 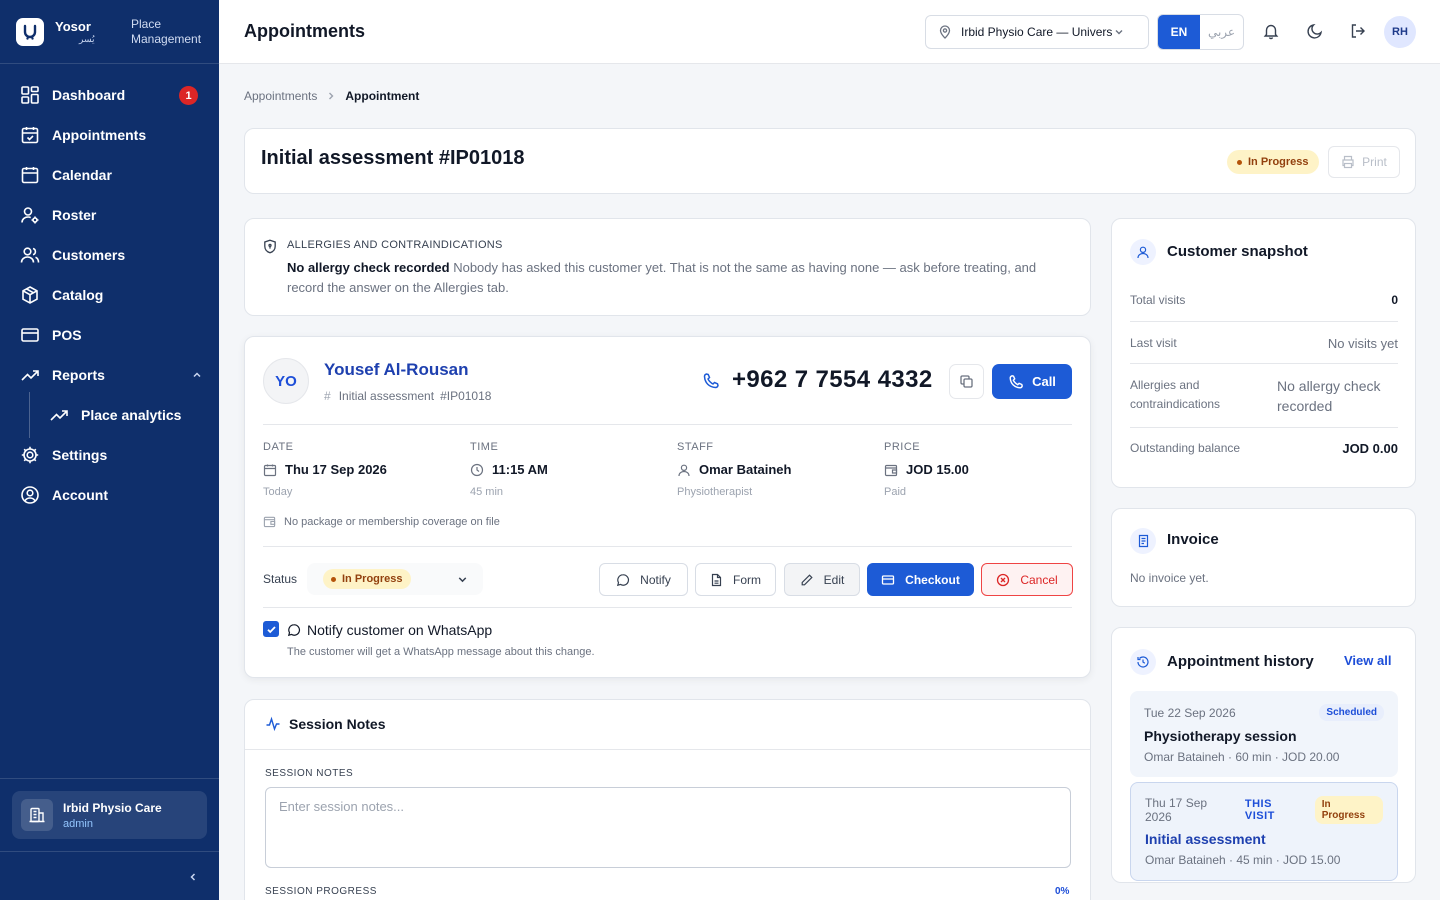 What do you see at coordinates (1044, 381) in the screenshot?
I see `call-button-label: Call` at bounding box center [1044, 381].